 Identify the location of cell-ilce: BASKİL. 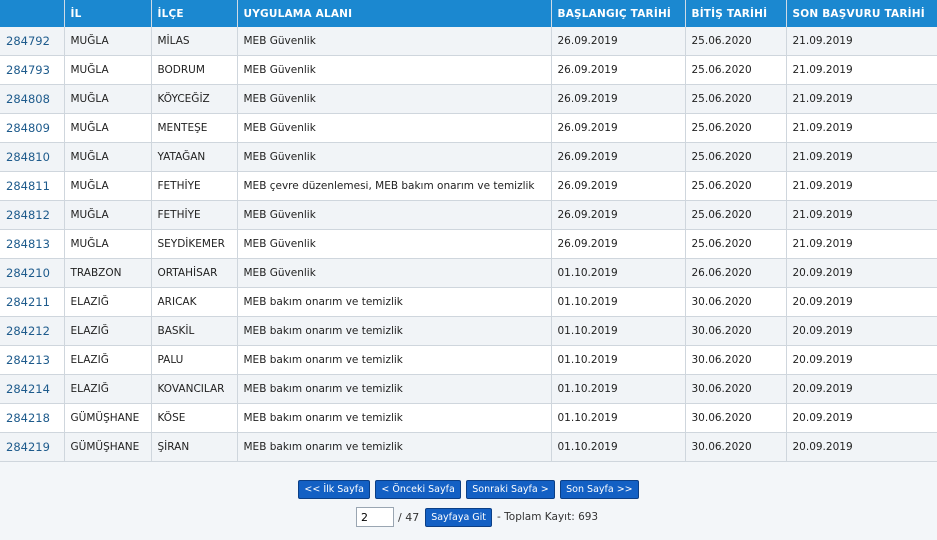
(194, 331).